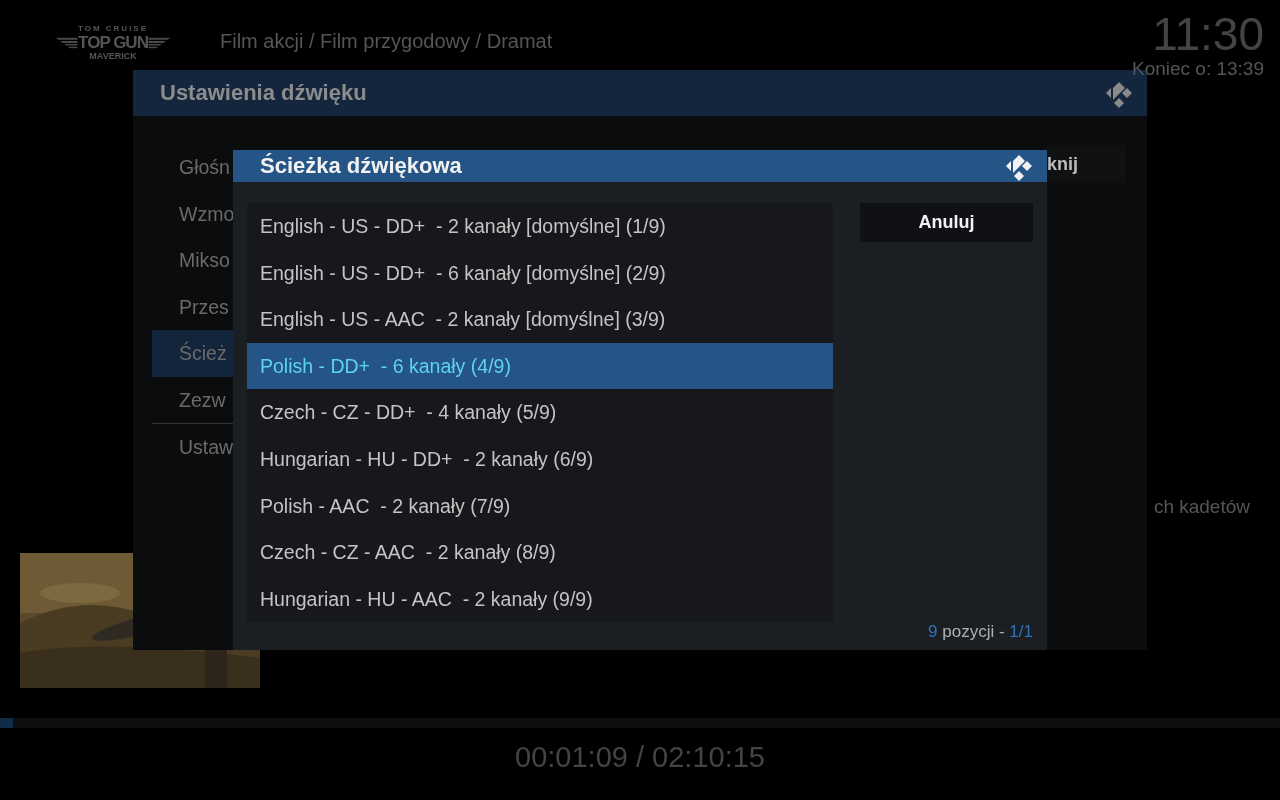 The width and height of the screenshot is (1280, 800). I want to click on track-item: Hungarian - HU - DD+ - 2 kanały (6/9), so click(540, 459).